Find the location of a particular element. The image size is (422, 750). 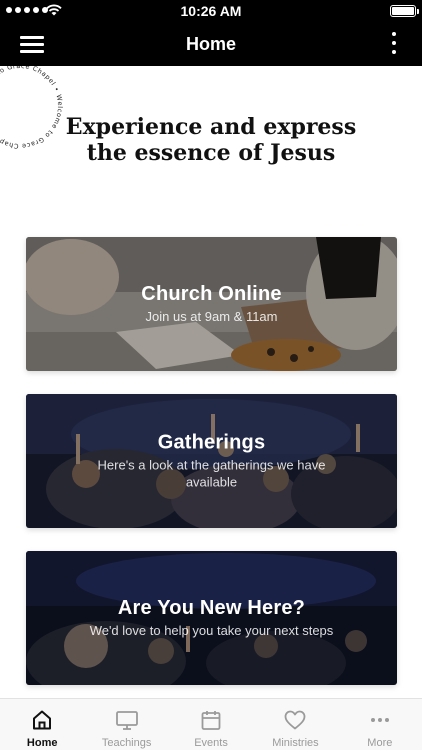

hero-line-1: Experience and express is located at coordinates (211, 127).